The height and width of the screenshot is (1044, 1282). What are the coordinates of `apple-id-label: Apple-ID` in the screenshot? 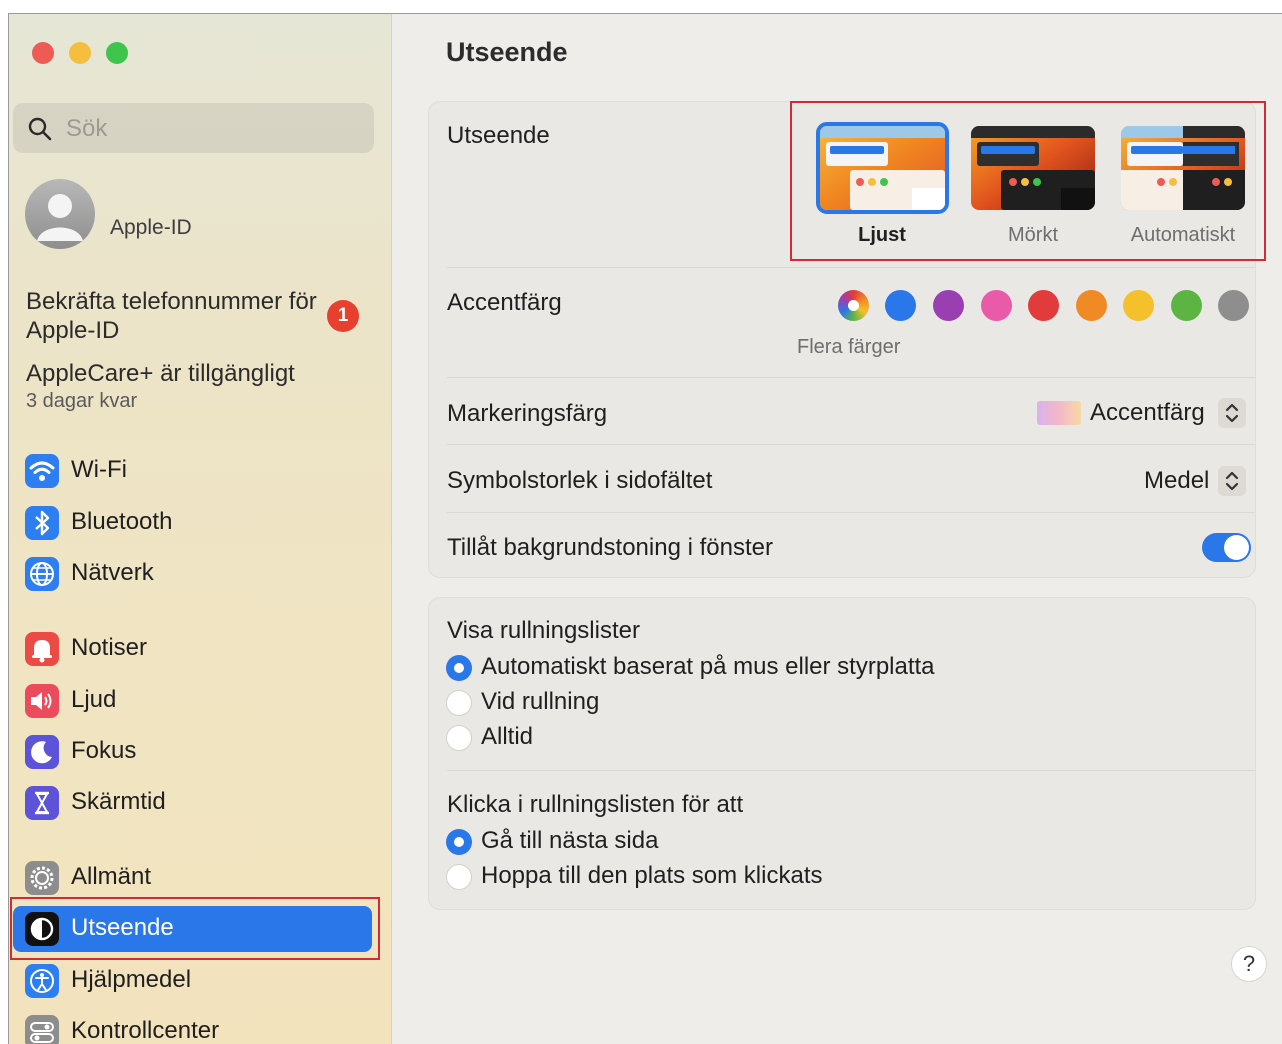 It's located at (151, 228).